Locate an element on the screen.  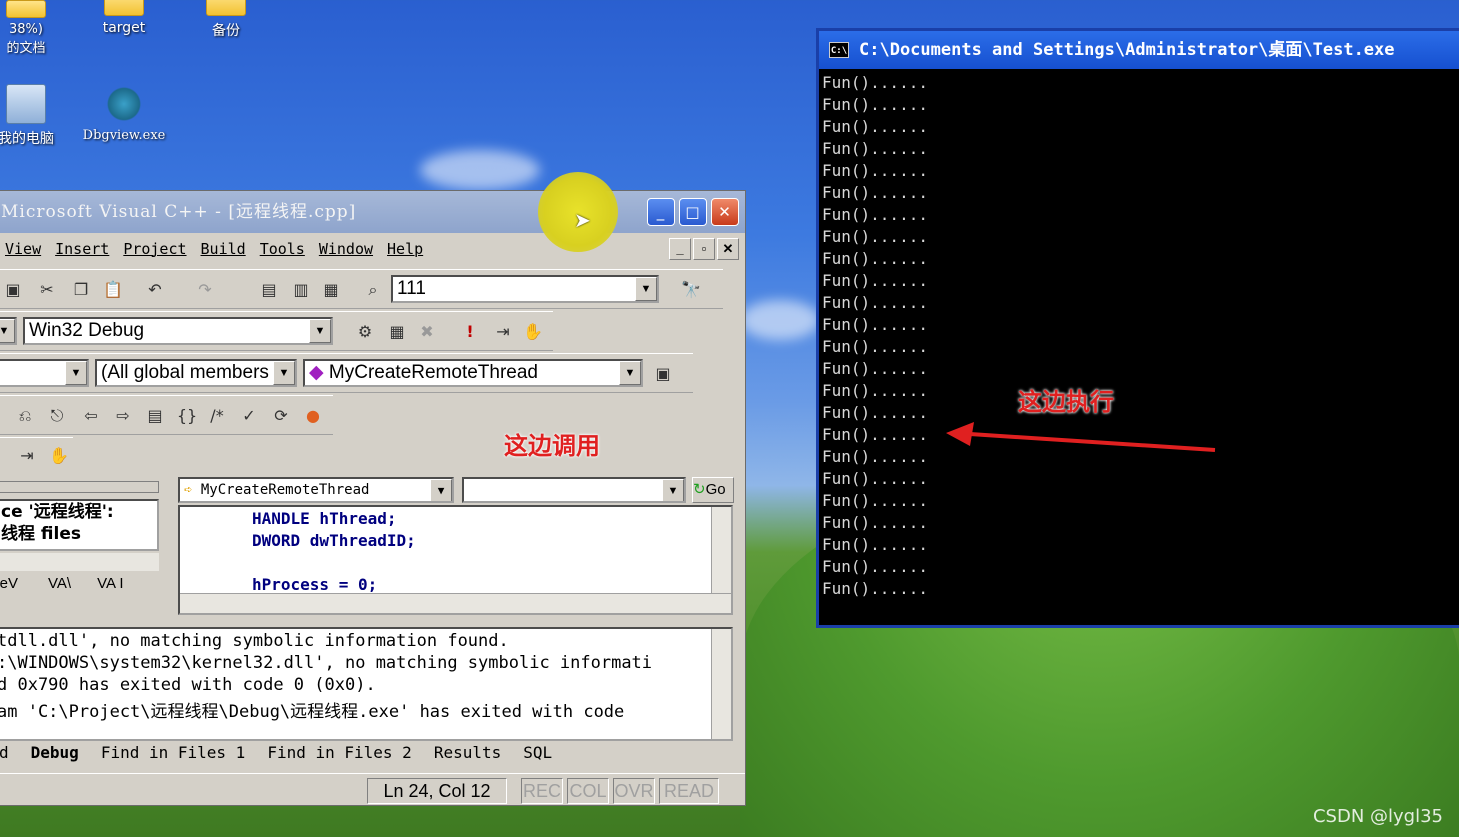
menu-help: Help is located at coordinates (405, 249).